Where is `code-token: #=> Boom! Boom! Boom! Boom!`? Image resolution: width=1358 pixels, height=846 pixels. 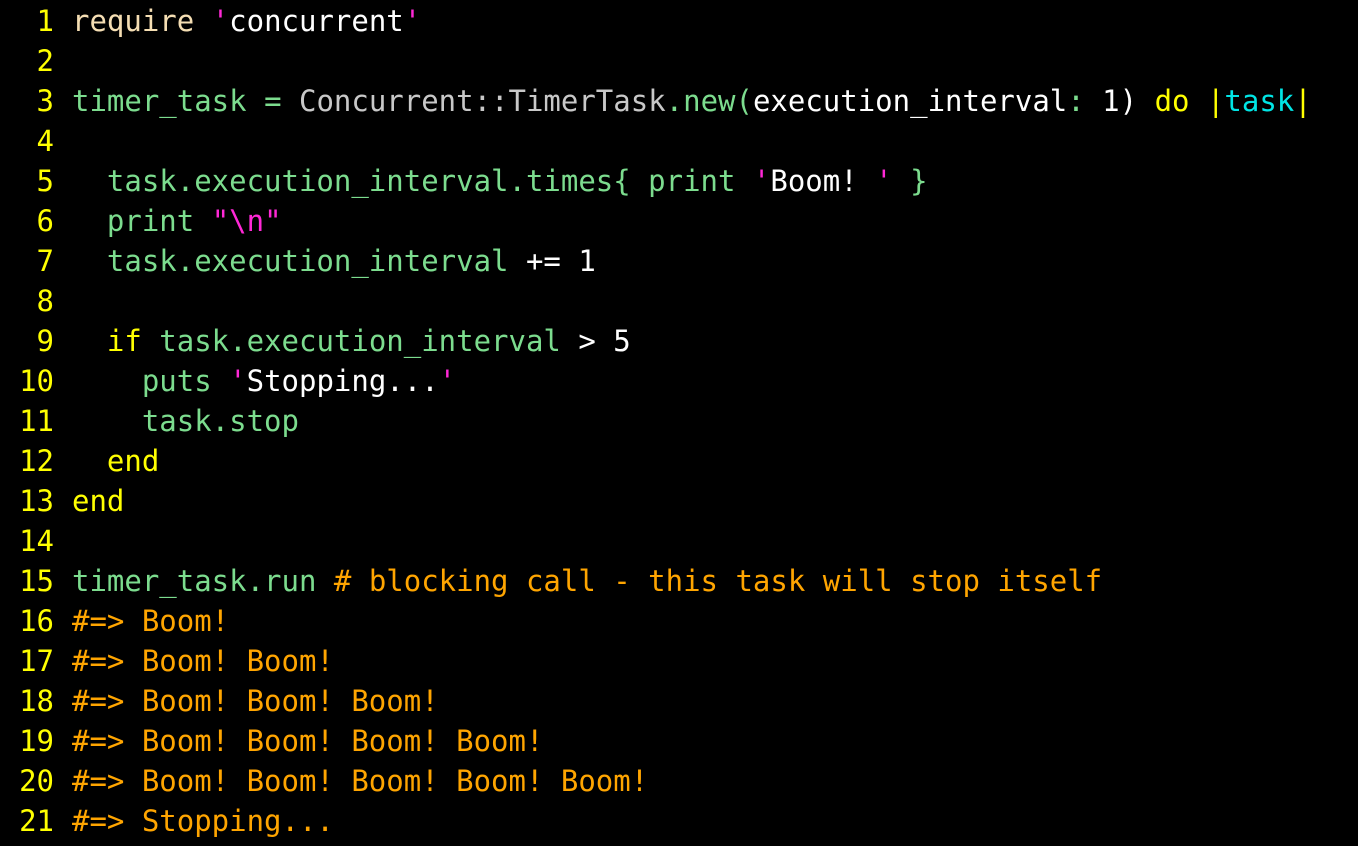
code-token: #=> Boom! Boom! Boom! Boom! is located at coordinates (308, 741).